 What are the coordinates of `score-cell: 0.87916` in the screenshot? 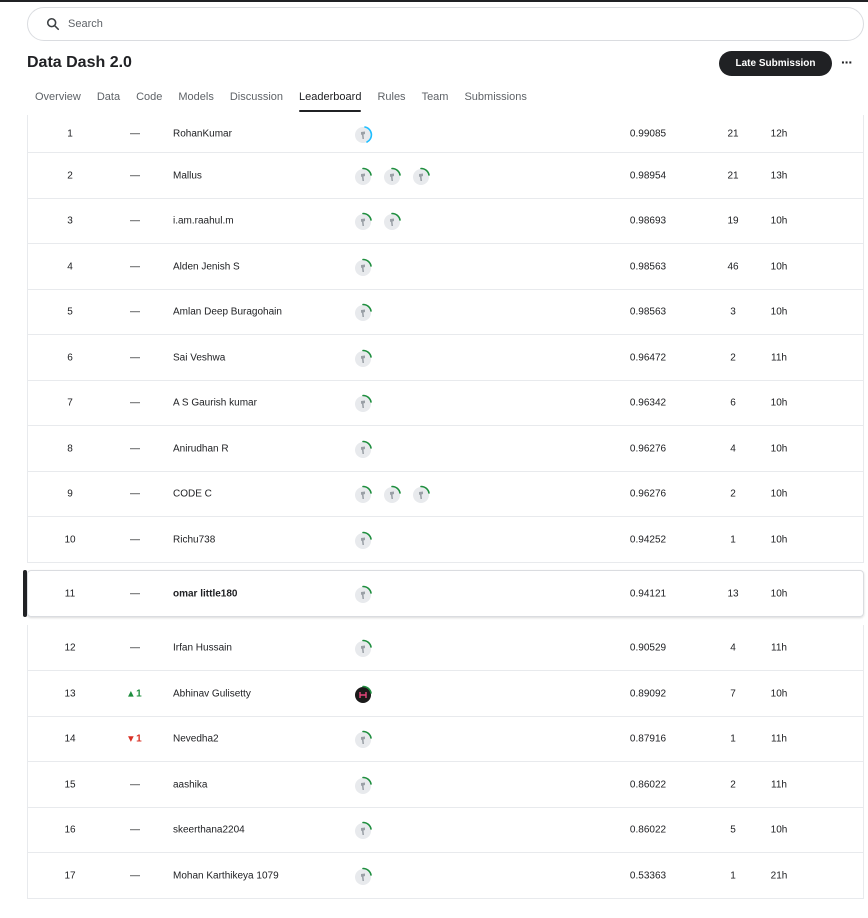 It's located at (648, 738).